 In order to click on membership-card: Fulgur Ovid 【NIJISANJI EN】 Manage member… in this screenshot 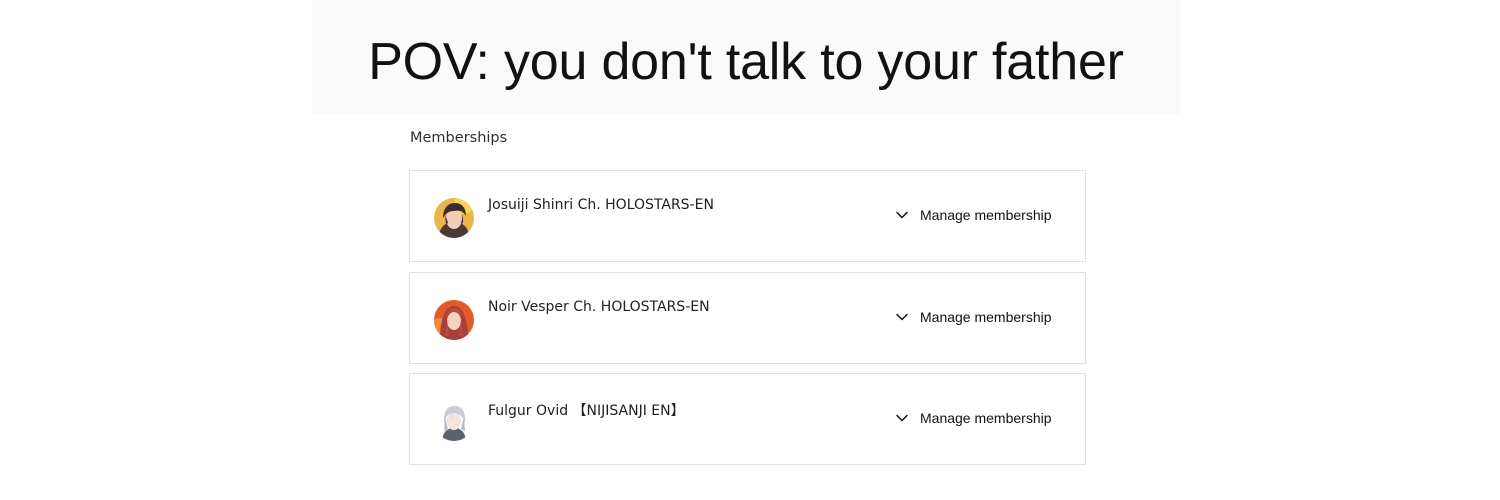, I will do `click(747, 419)`.